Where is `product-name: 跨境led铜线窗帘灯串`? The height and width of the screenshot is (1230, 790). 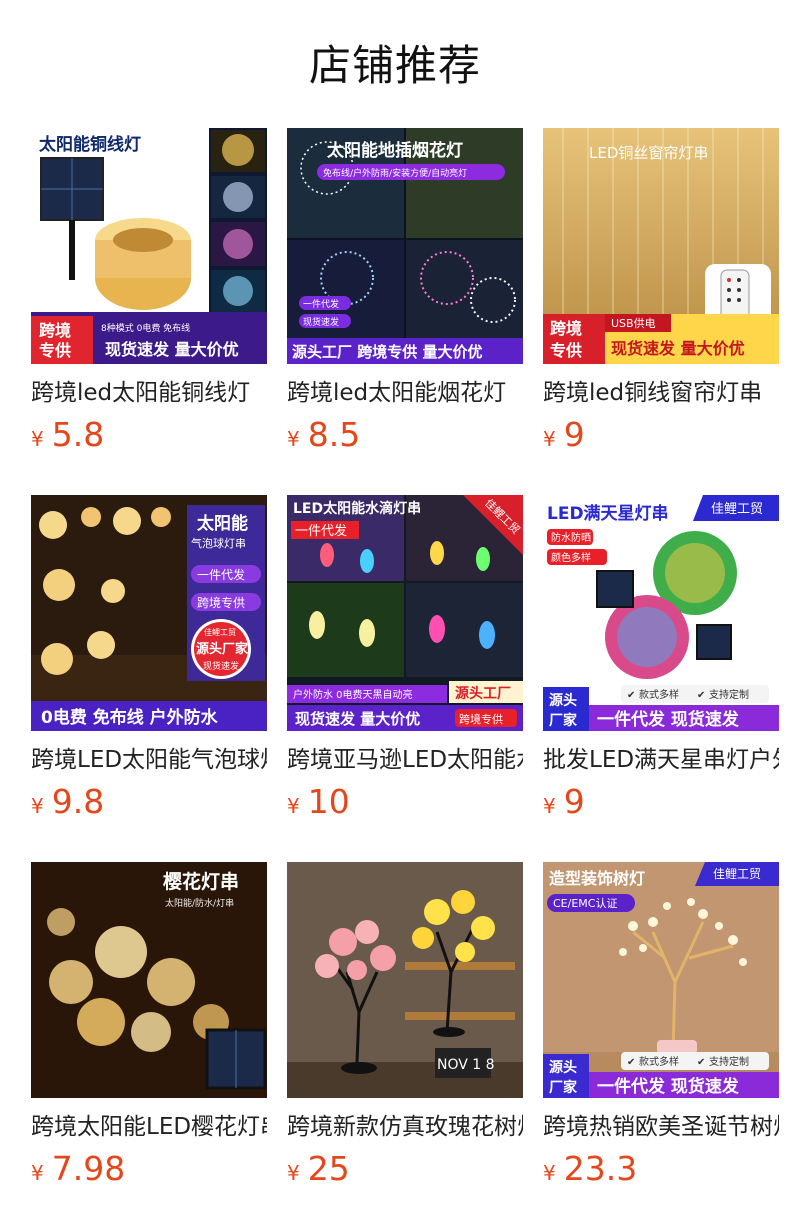 product-name: 跨境led铜线窗帘灯串 is located at coordinates (661, 393).